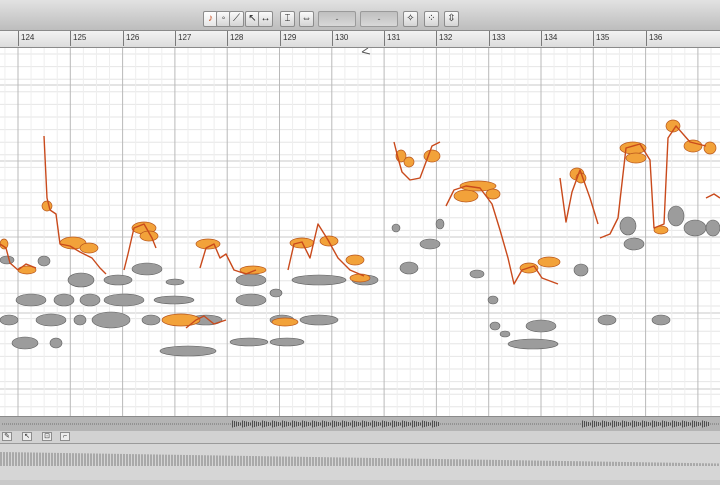 Image resolution: width=720 pixels, height=485 pixels. What do you see at coordinates (410, 19) in the screenshot?
I see `zoom-in-tool-button: ✧` at bounding box center [410, 19].